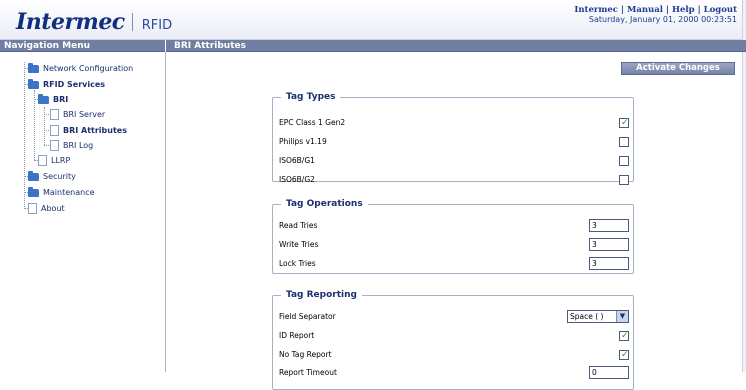  Describe the element at coordinates (132, 22) in the screenshot. I see `logo-divider` at that location.